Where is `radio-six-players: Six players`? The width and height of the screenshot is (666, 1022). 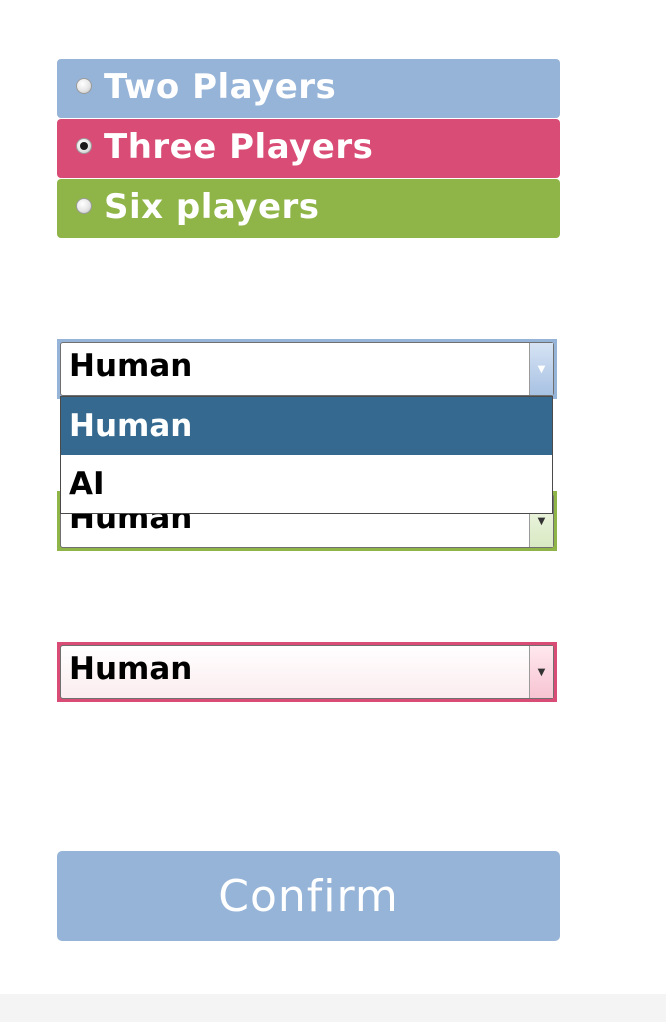 radio-six-players: Six players is located at coordinates (308, 208).